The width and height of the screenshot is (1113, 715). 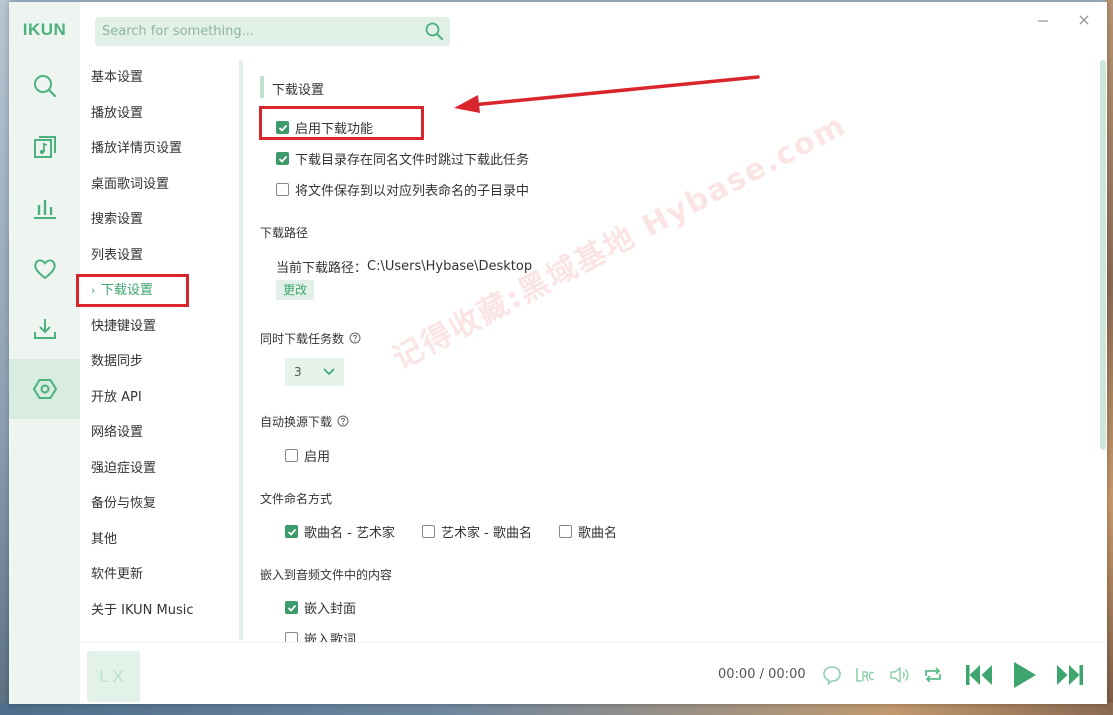 What do you see at coordinates (412, 160) in the screenshot?
I see `checkbox-label: 下载目录存在同名文件时跳过下载此任务` at bounding box center [412, 160].